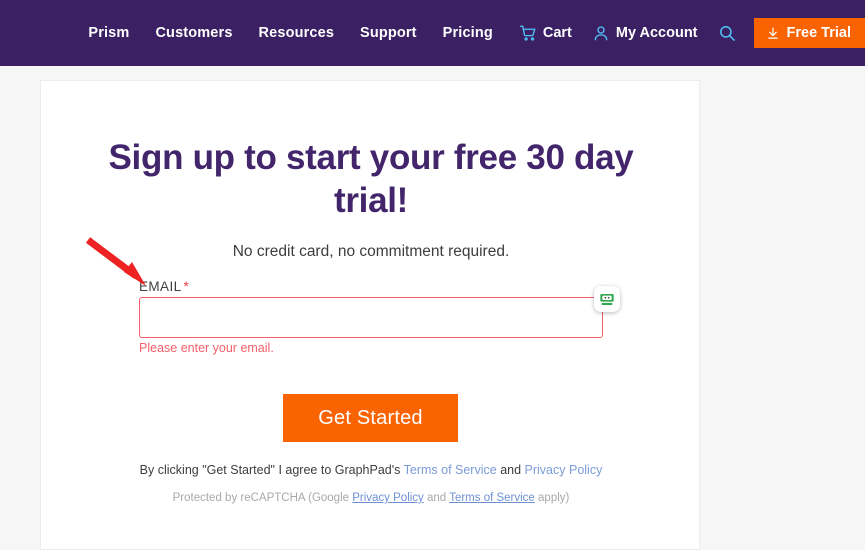 The width and height of the screenshot is (865, 550). I want to click on recaptcha-suffix: apply), so click(552, 498).